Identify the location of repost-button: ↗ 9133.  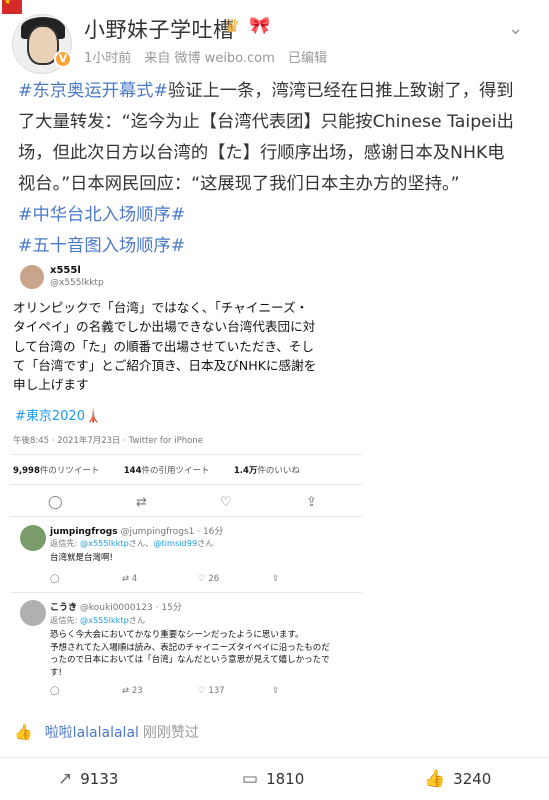
(88, 779).